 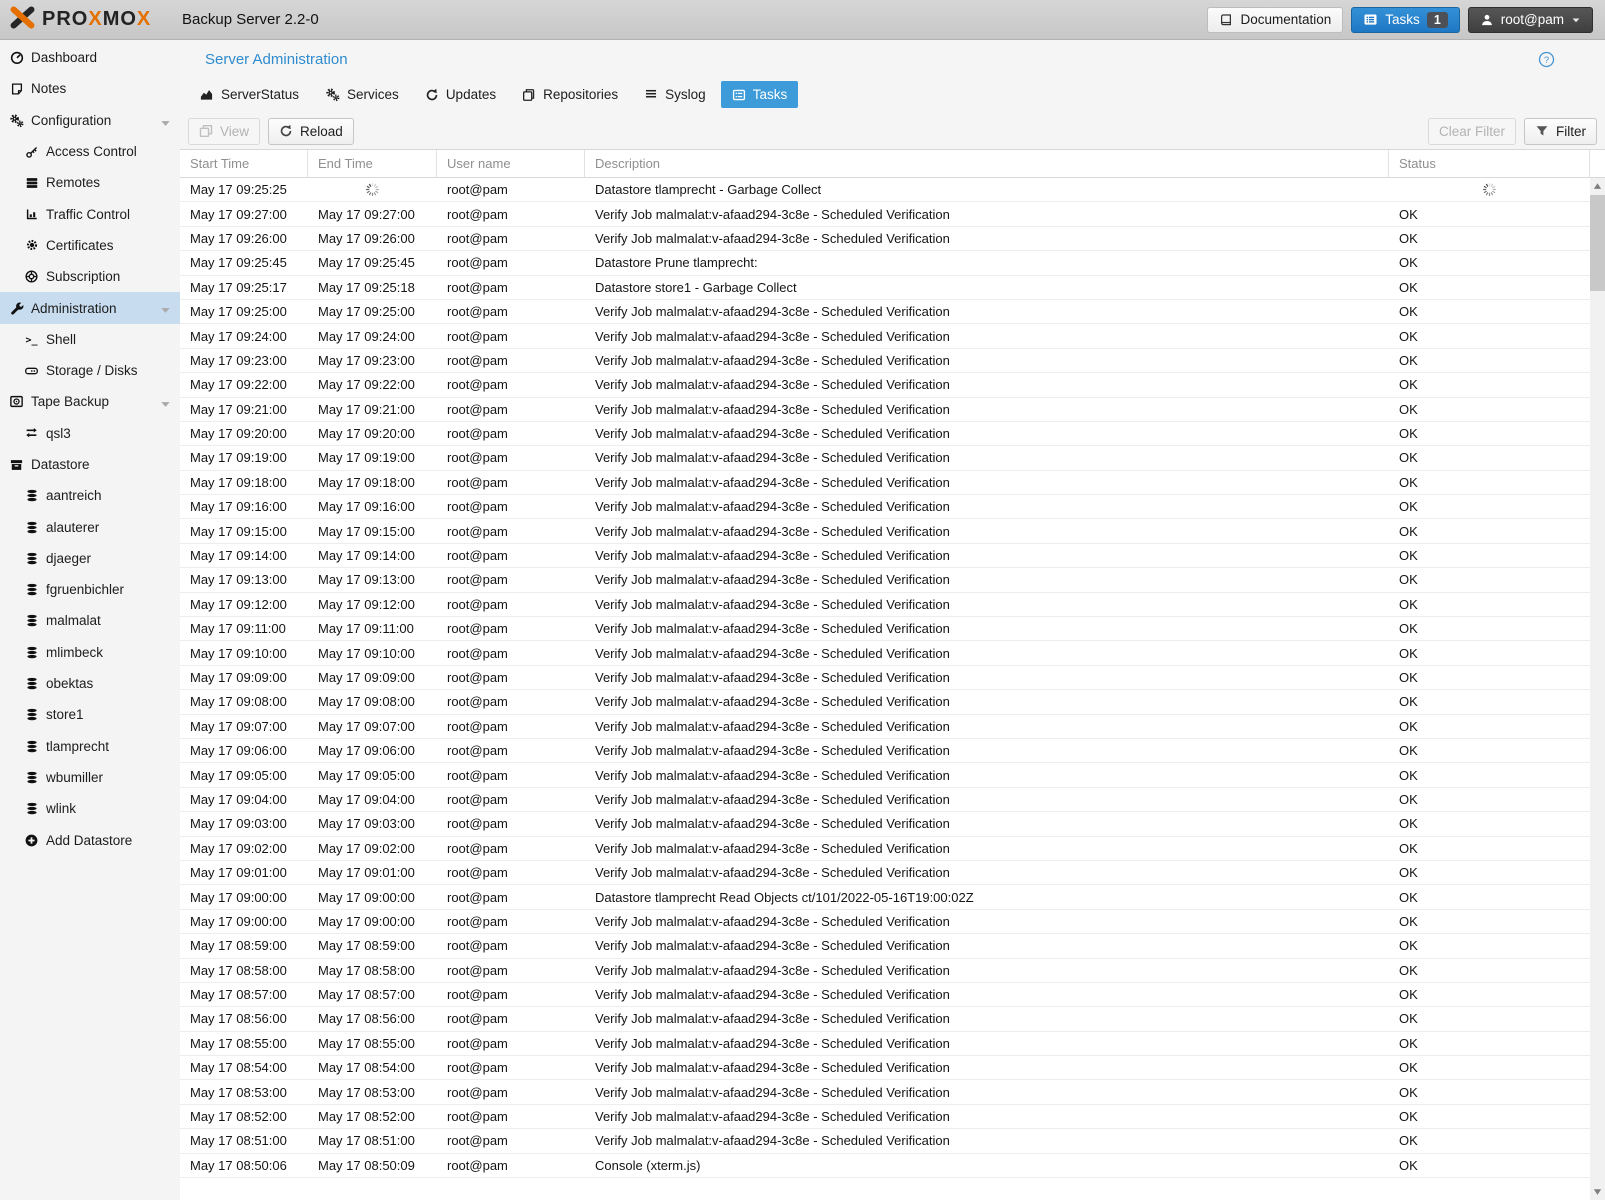 I want to click on sidebar-item-subscription: Subscription, so click(x=90, y=276).